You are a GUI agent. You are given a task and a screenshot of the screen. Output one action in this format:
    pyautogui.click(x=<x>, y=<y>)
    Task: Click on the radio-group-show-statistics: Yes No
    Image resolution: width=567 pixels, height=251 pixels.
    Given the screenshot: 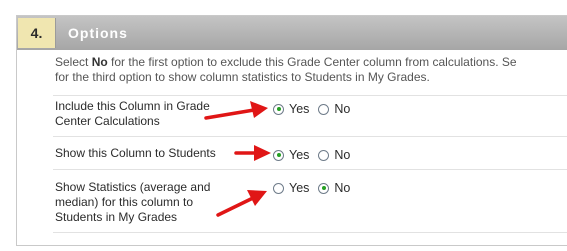 What is the action you would take?
    pyautogui.click(x=316, y=188)
    